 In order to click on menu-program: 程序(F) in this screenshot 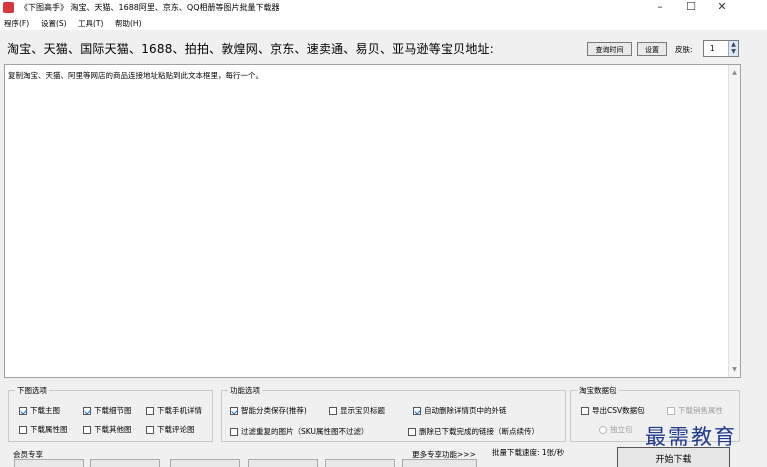, I will do `click(16, 23)`.